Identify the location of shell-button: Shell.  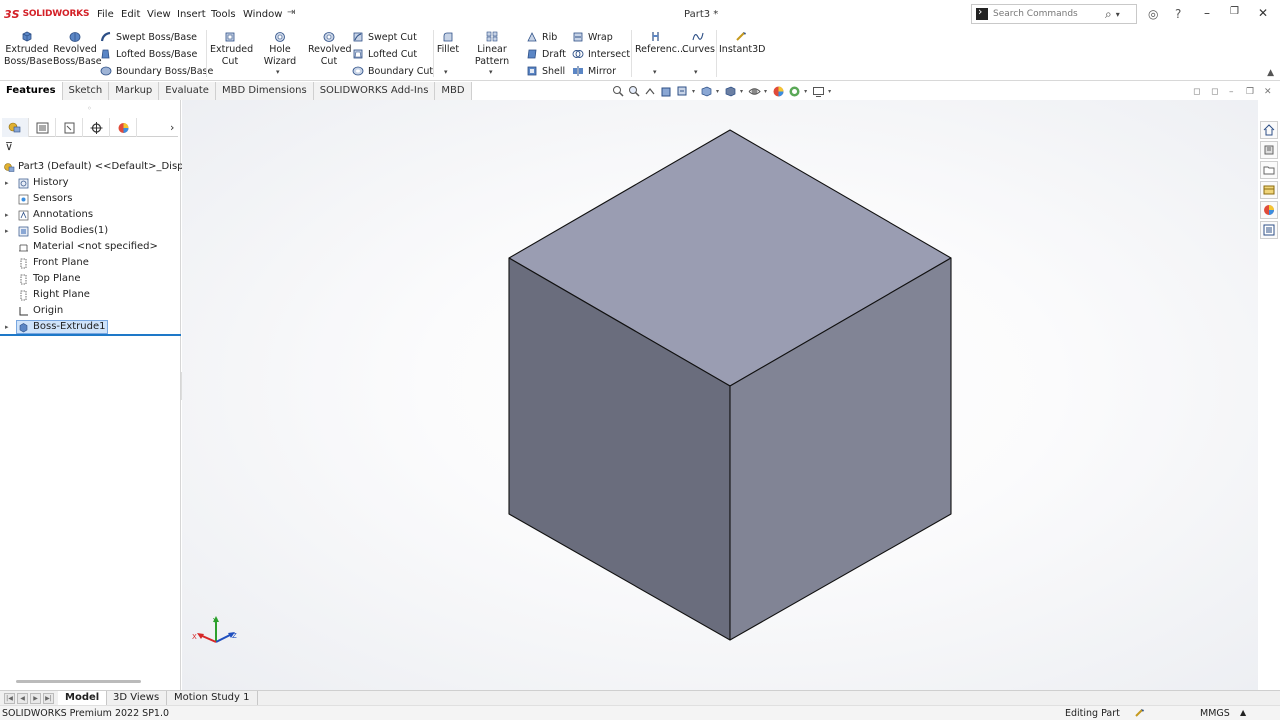
(545, 71).